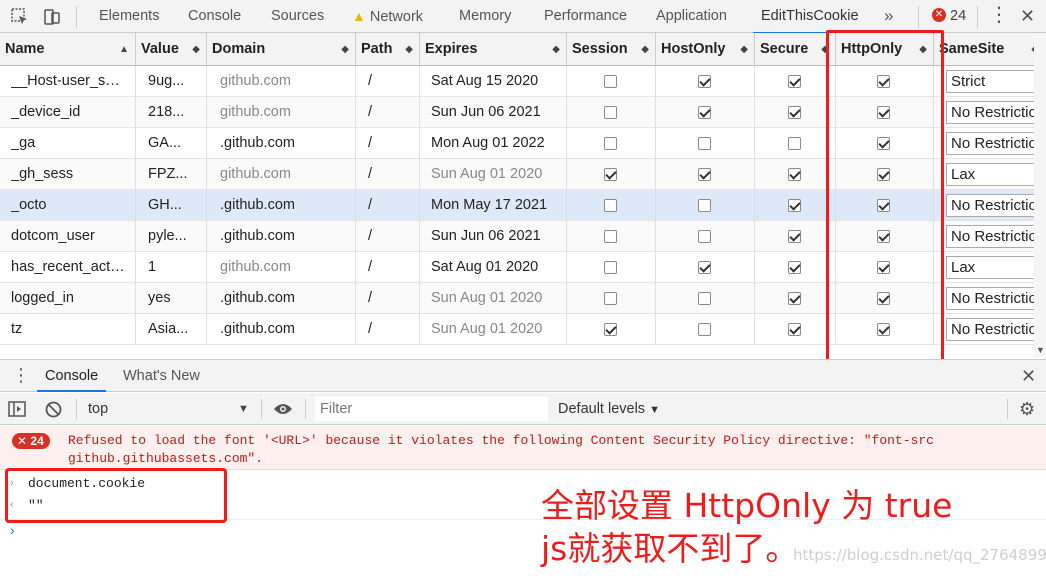  I want to click on cell-name-text: dotcom_user, so click(73, 236).